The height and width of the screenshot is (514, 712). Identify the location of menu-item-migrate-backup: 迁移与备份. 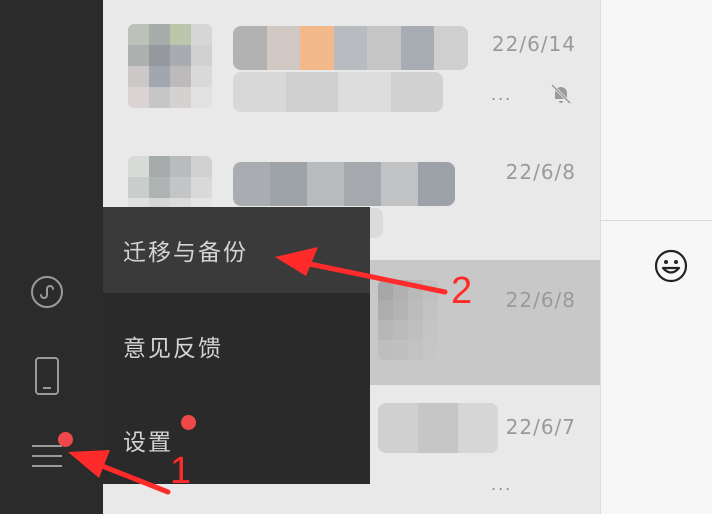
(236, 250).